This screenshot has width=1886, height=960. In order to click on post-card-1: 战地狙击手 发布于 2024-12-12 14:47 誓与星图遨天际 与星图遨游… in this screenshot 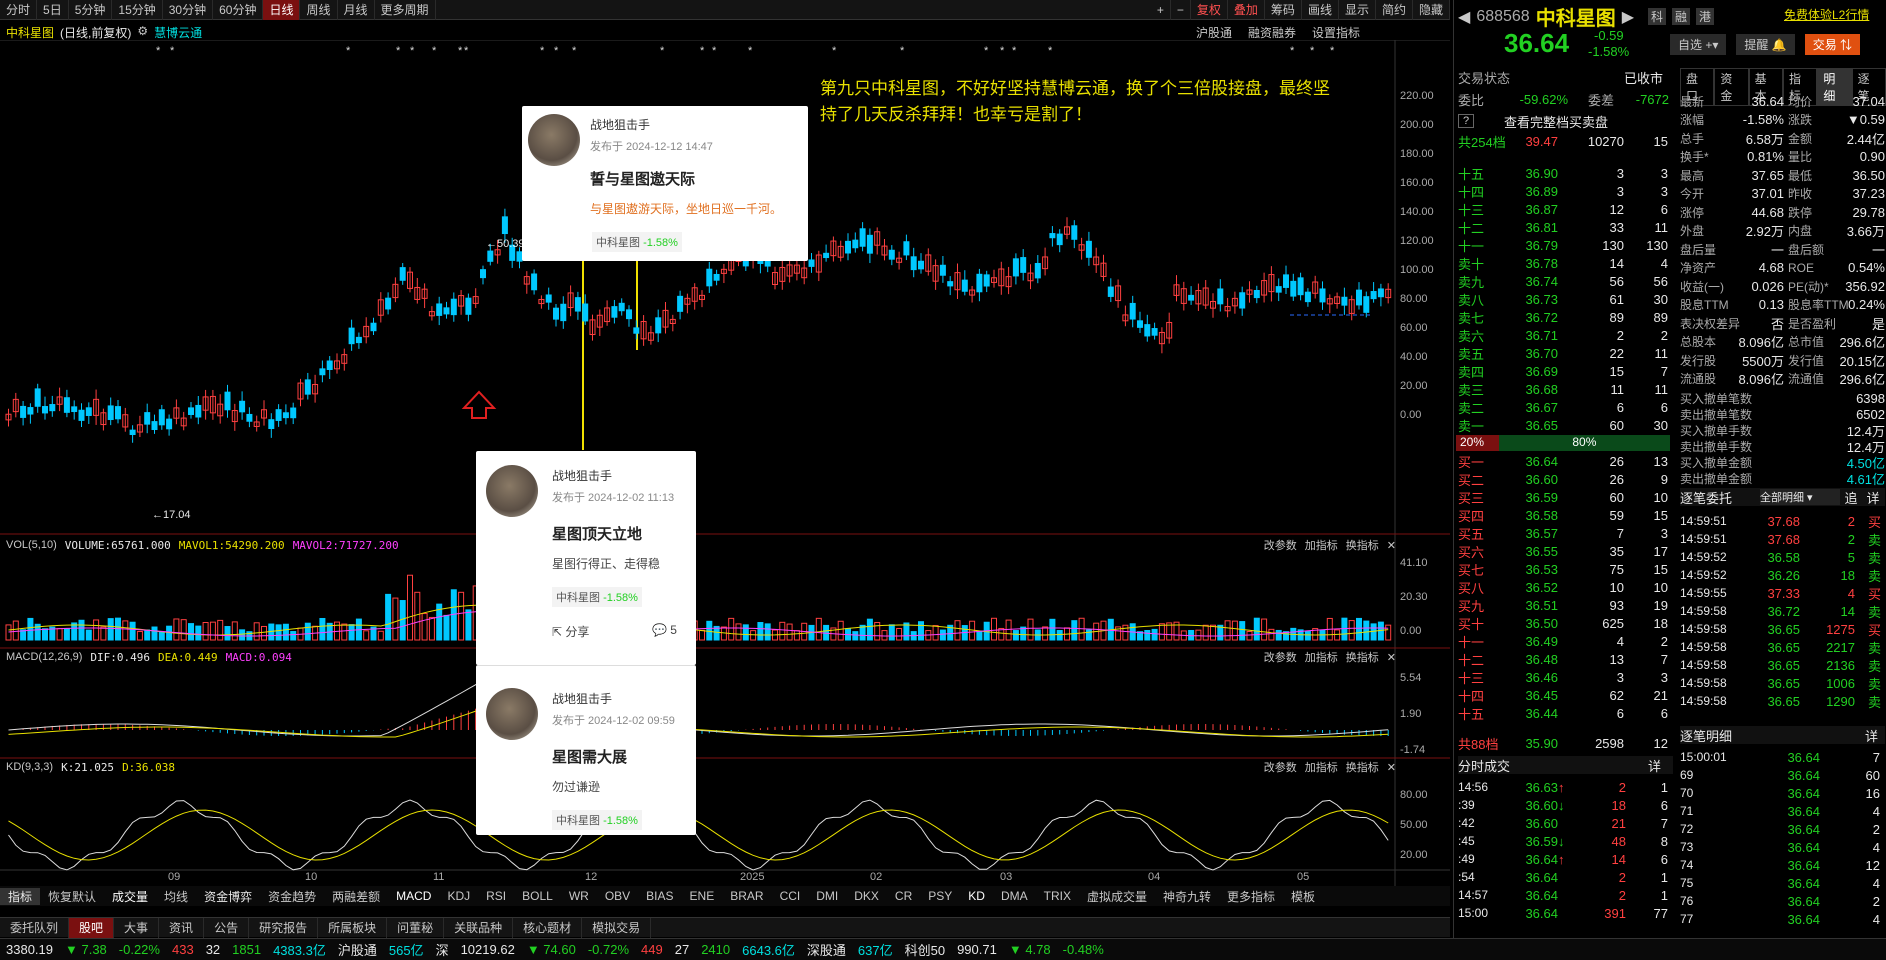, I will do `click(665, 183)`.